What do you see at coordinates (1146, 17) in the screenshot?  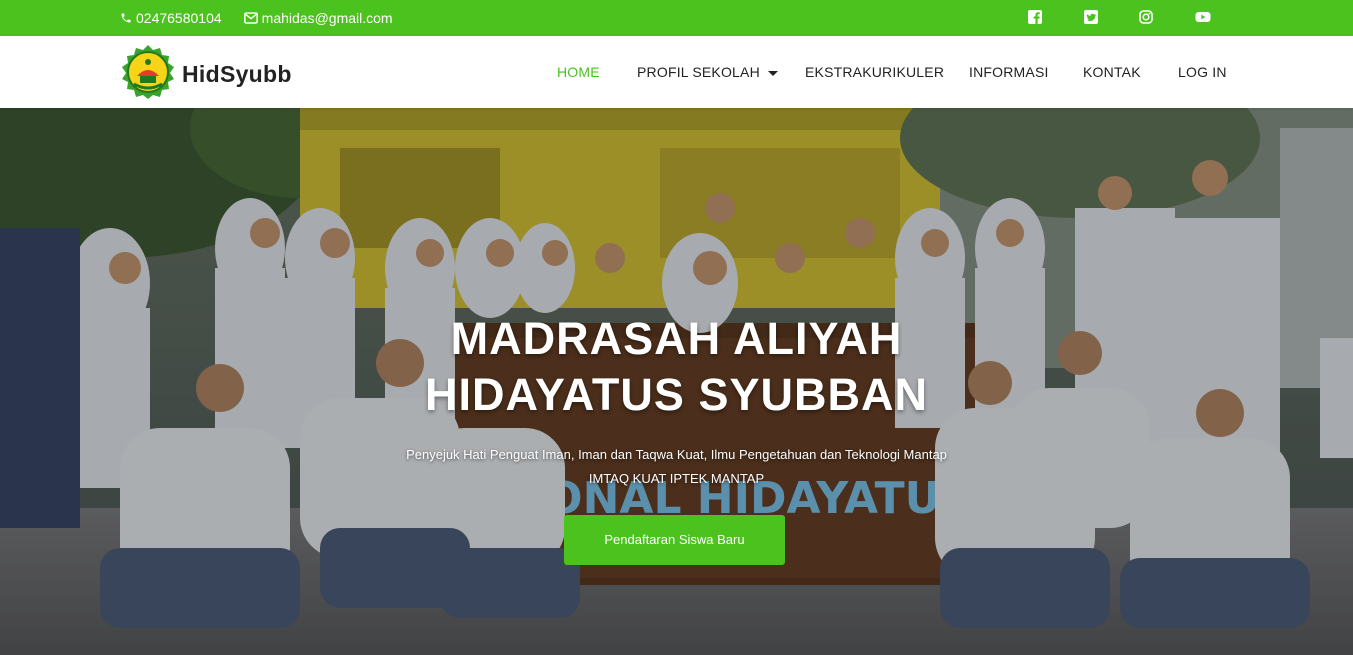 I see `instagram-icon` at bounding box center [1146, 17].